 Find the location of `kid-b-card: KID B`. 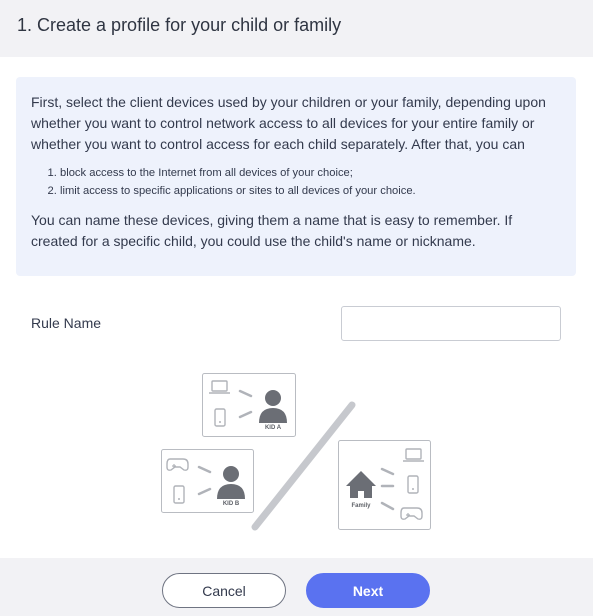

kid-b-card: KID B is located at coordinates (207, 481).